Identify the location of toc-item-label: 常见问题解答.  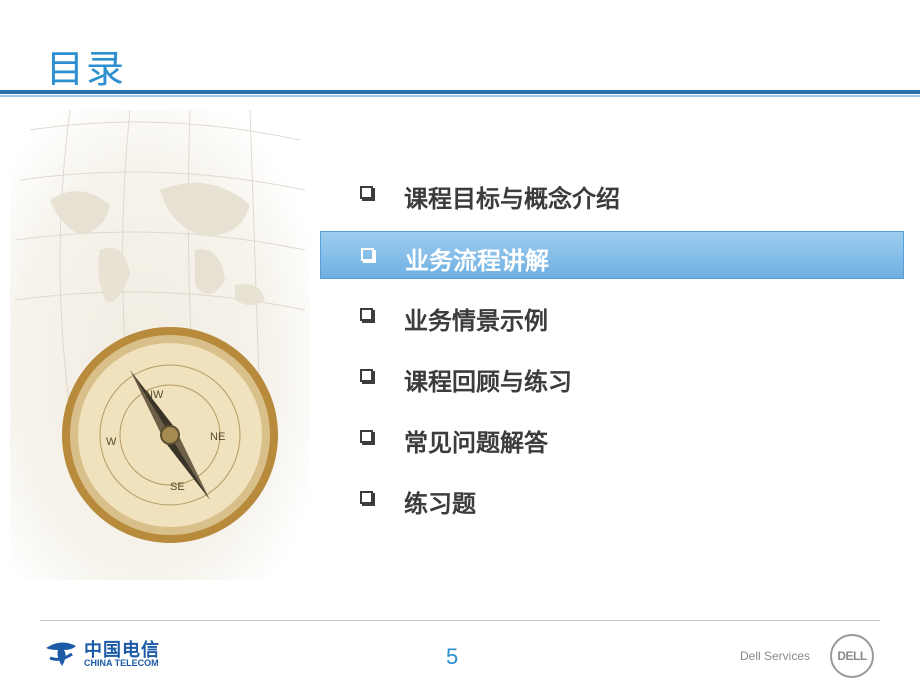
(476, 443).